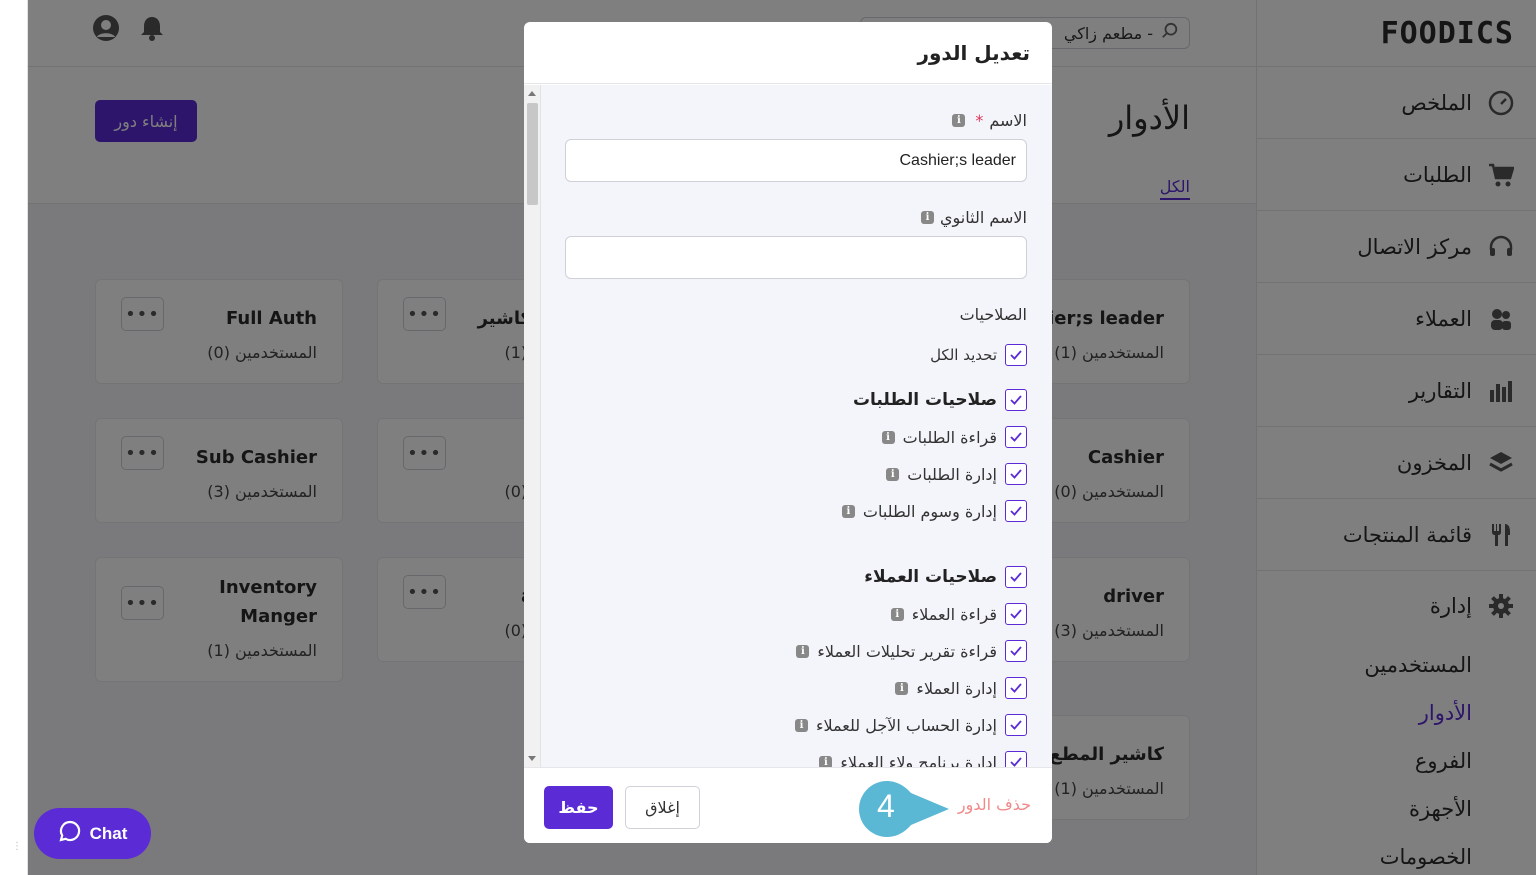 This screenshot has height=875, width=1536. I want to click on browser-gutter: ⋮, so click(14, 437).